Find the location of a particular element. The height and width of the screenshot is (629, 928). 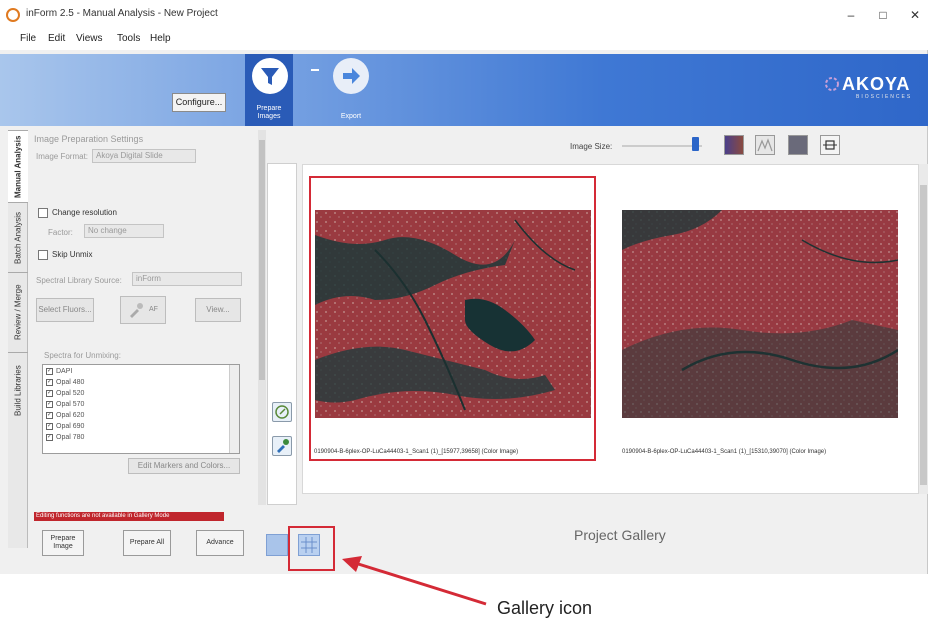

change-resolution-checkbox is located at coordinates (43, 213).